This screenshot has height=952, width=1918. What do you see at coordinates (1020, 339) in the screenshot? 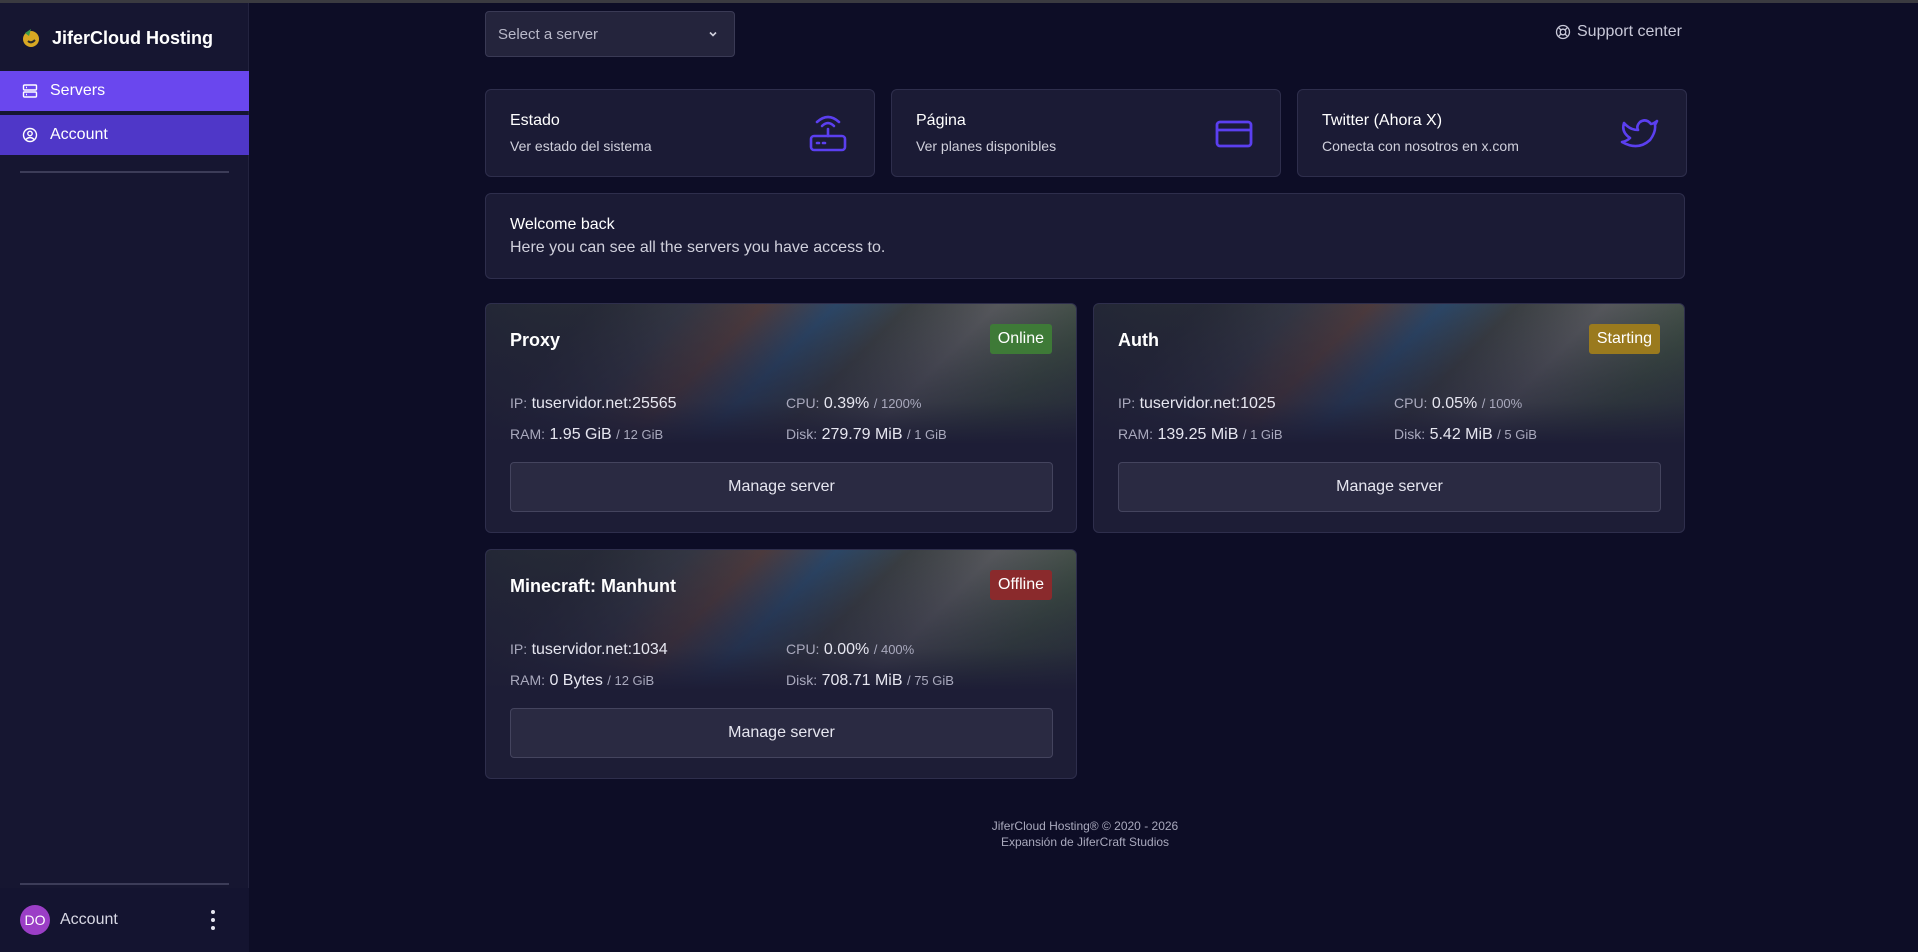
I see `status-badge: Online` at bounding box center [1020, 339].